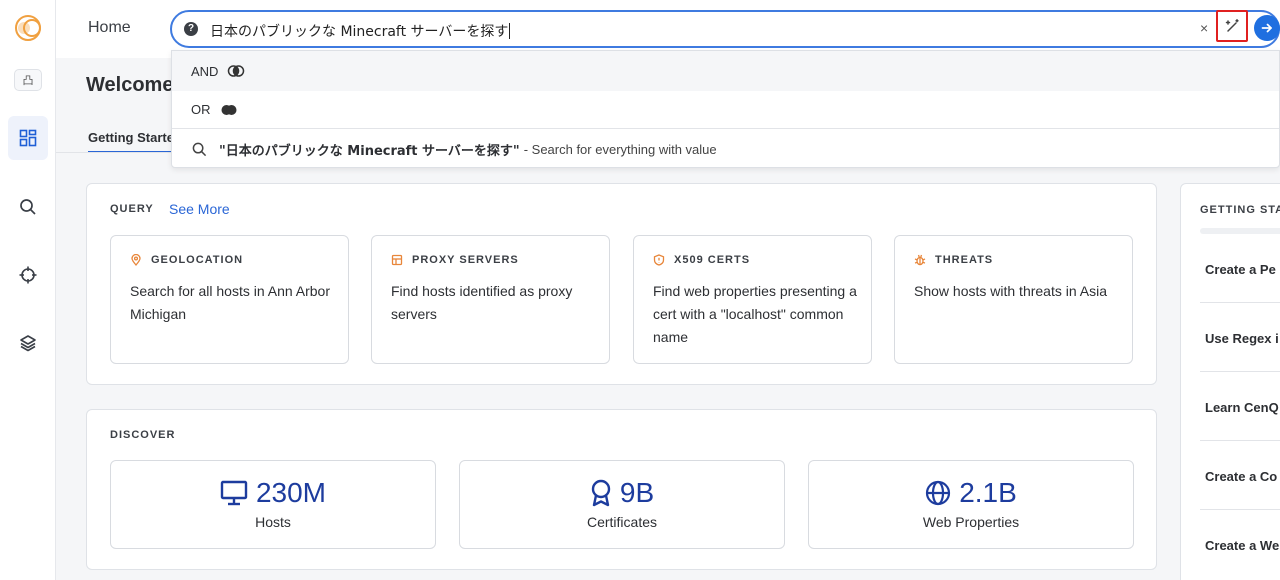 This screenshot has height=580, width=1280. I want to click on logo-icon, so click(28, 28).